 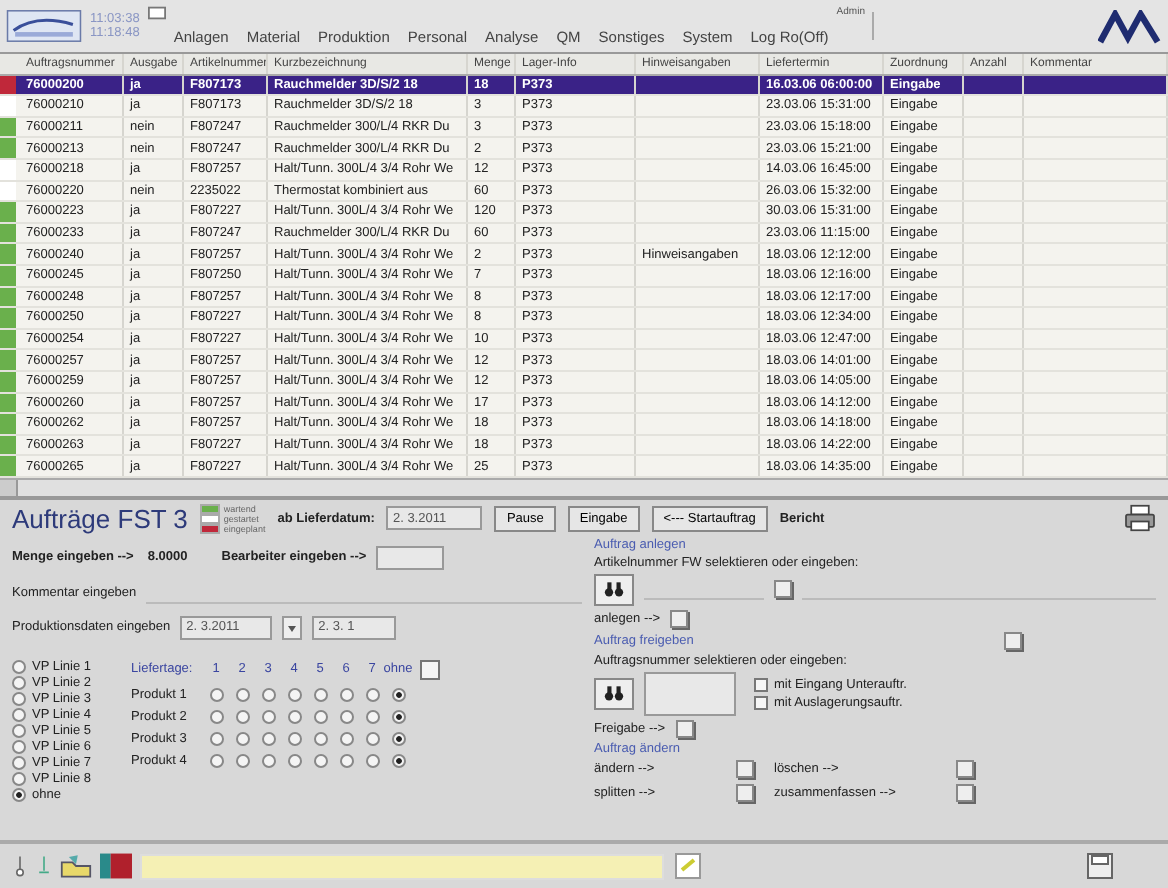 I want to click on tool-icon, so click(x=20, y=866).